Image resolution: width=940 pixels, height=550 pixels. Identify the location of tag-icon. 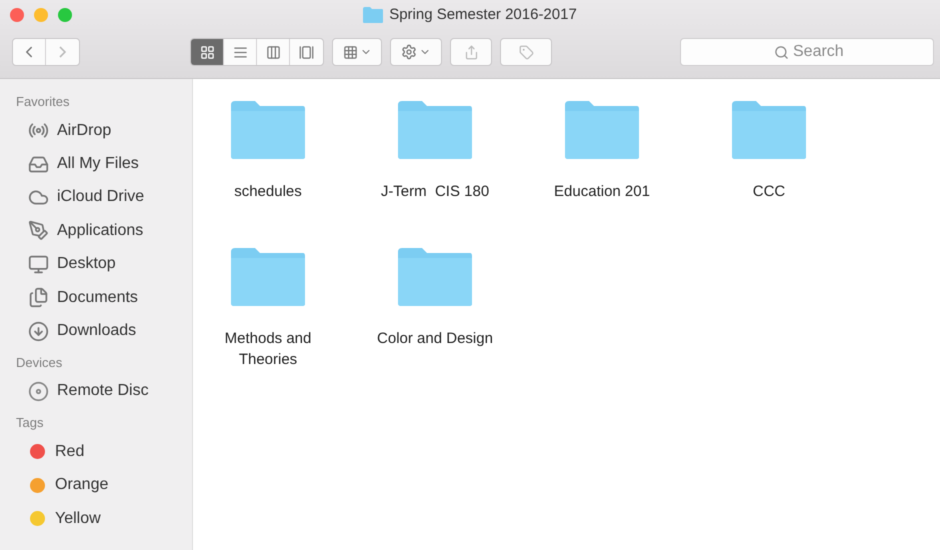
(526, 52).